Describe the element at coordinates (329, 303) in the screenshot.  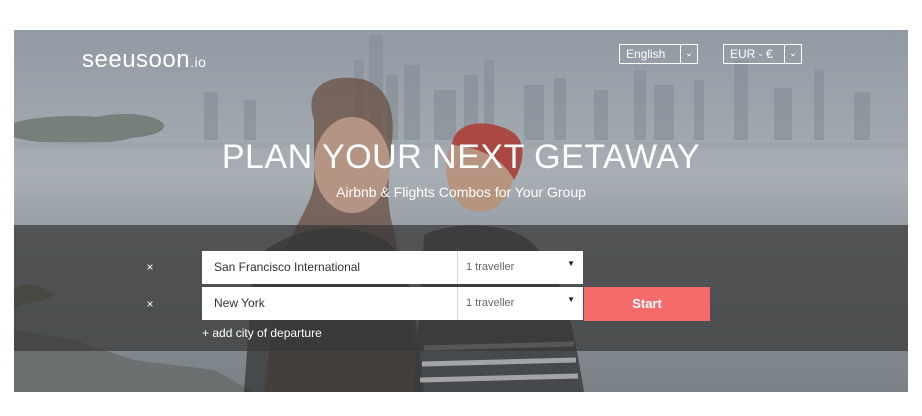
I see `departure-city-input: New York` at that location.